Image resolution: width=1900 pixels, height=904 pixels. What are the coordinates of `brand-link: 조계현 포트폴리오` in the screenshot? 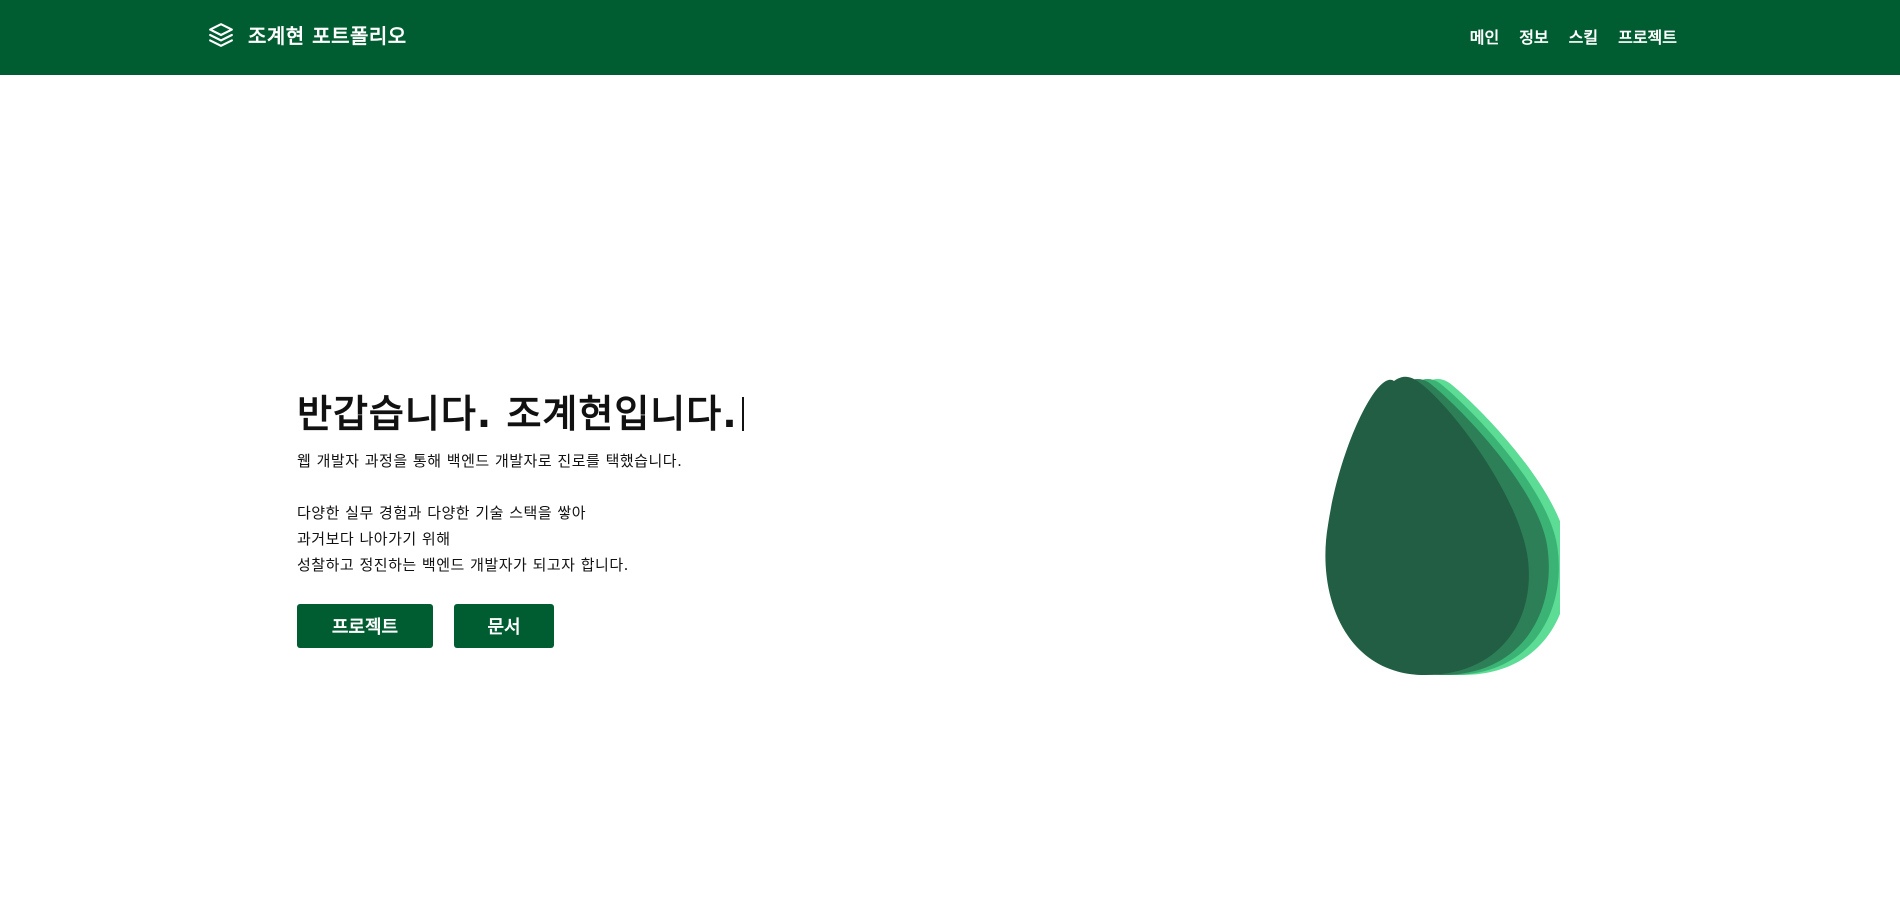 It's located at (307, 34).